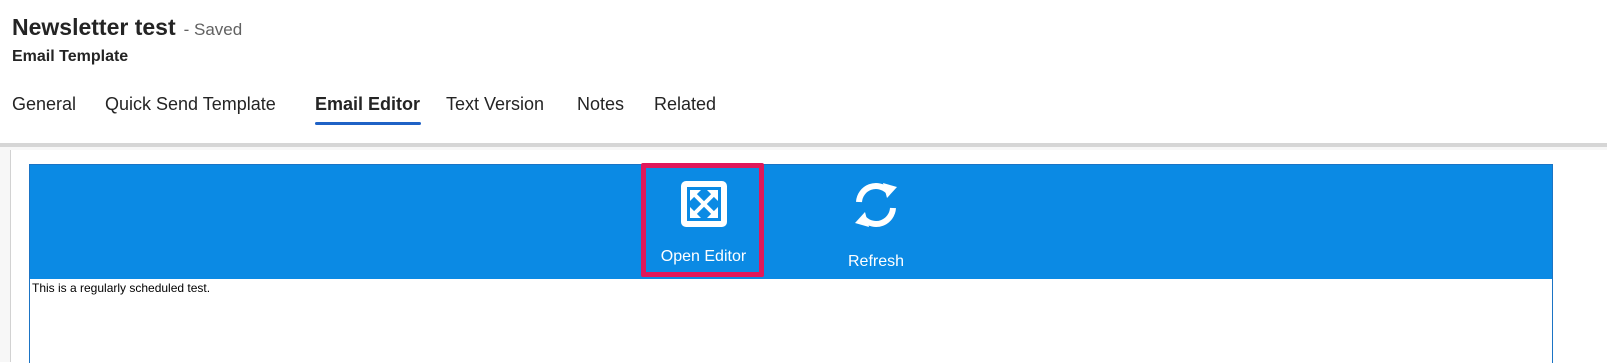 Image resolution: width=1607 pixels, height=363 pixels. I want to click on tab-related: Related, so click(685, 104).